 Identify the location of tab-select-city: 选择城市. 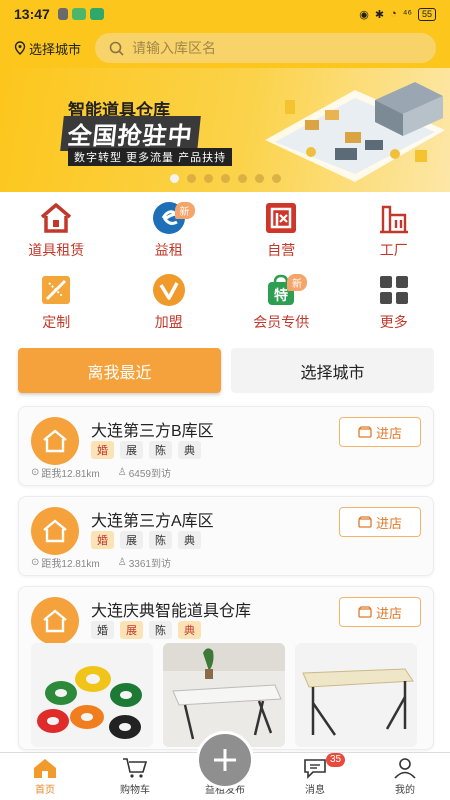
(332, 370).